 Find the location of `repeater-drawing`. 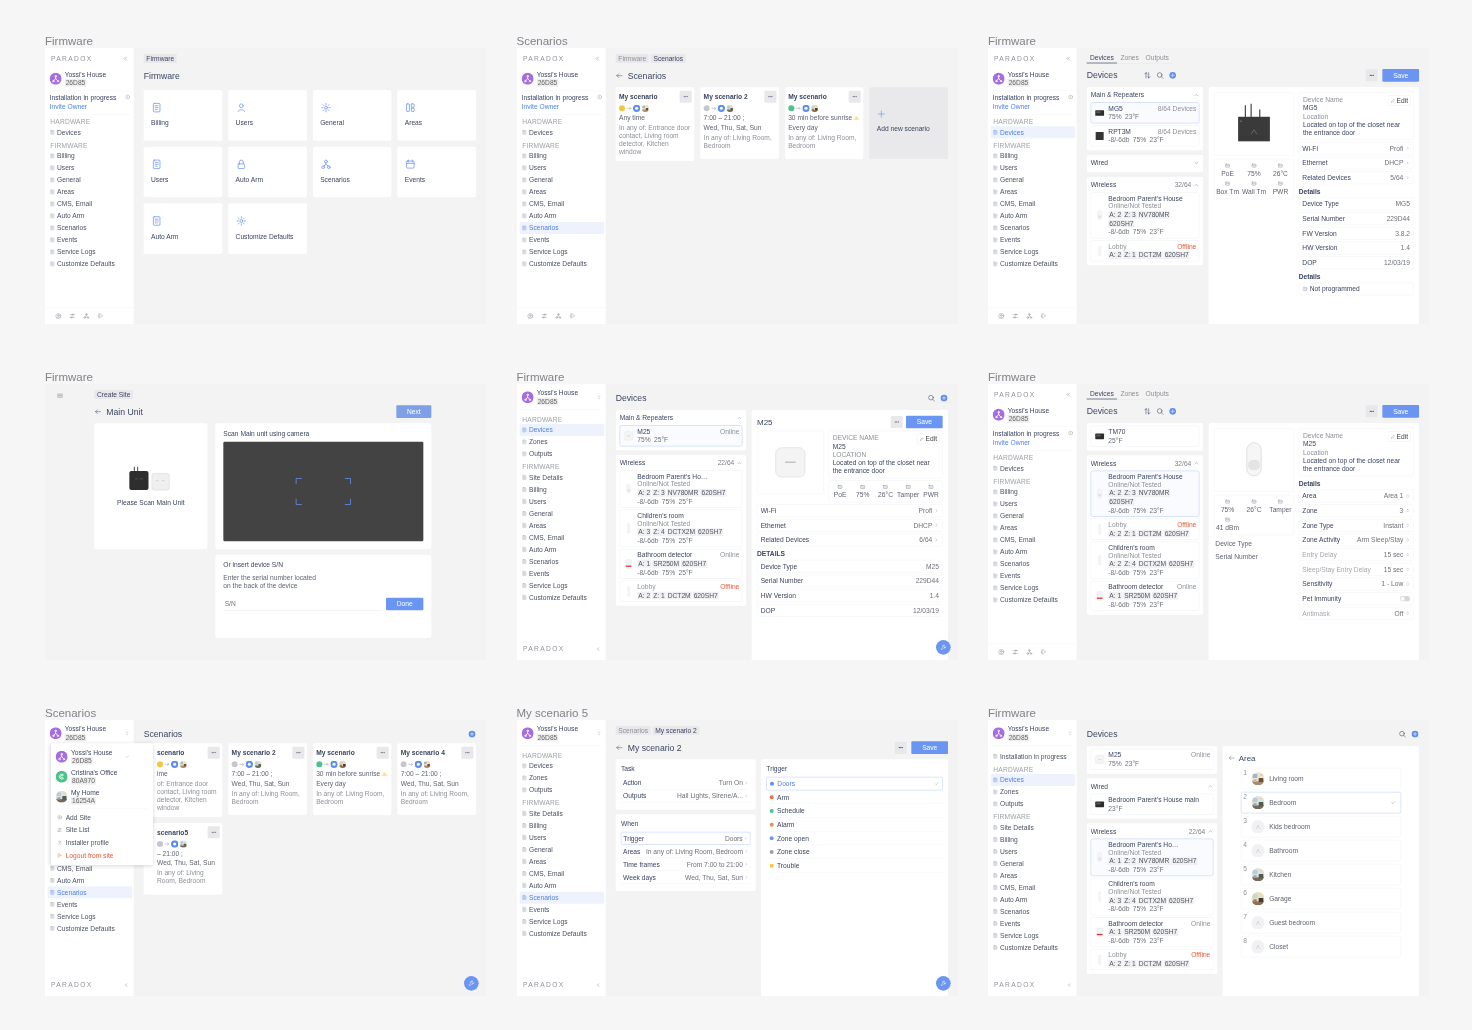

repeater-drawing is located at coordinates (1099, 135).